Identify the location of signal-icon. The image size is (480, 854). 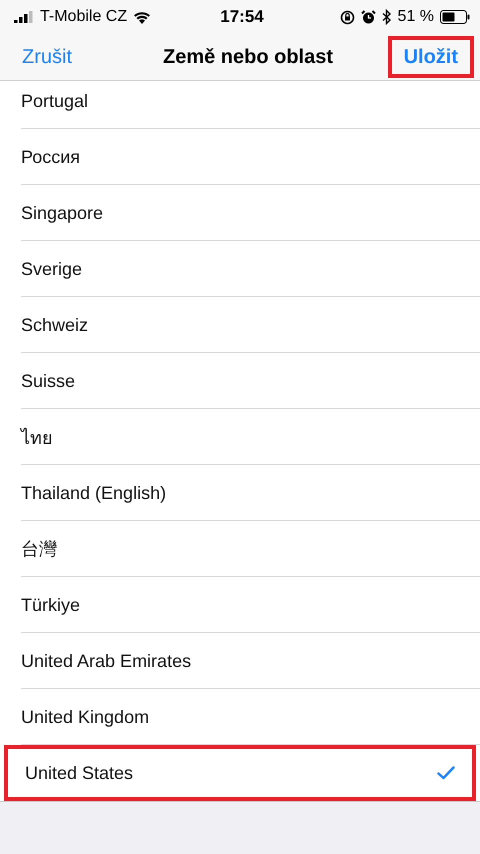
(24, 17).